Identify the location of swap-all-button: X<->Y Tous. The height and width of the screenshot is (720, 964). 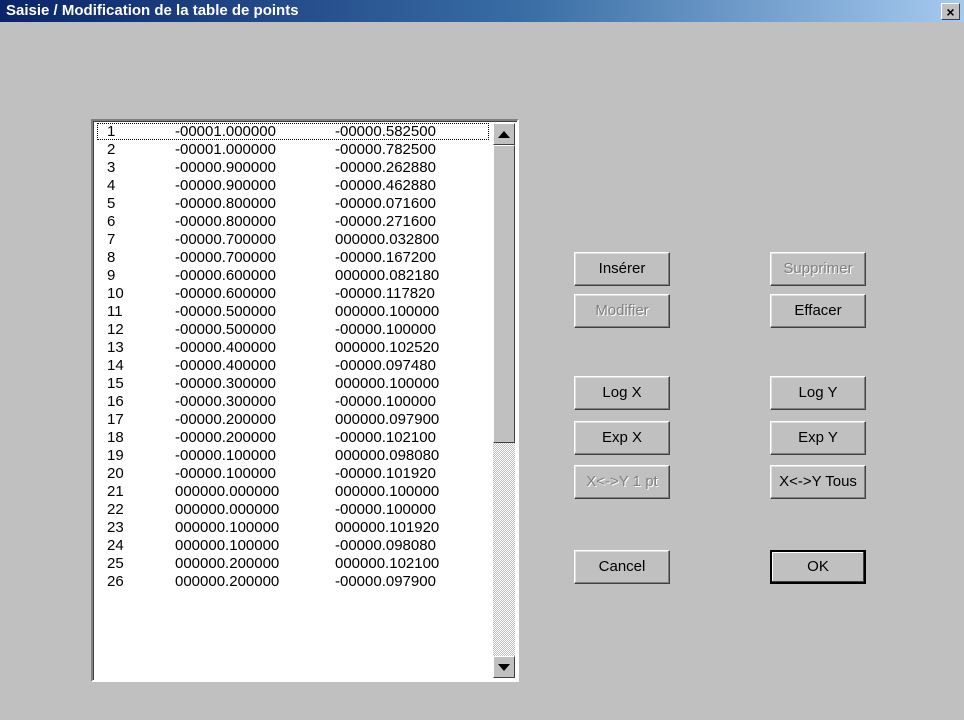
(818, 482).